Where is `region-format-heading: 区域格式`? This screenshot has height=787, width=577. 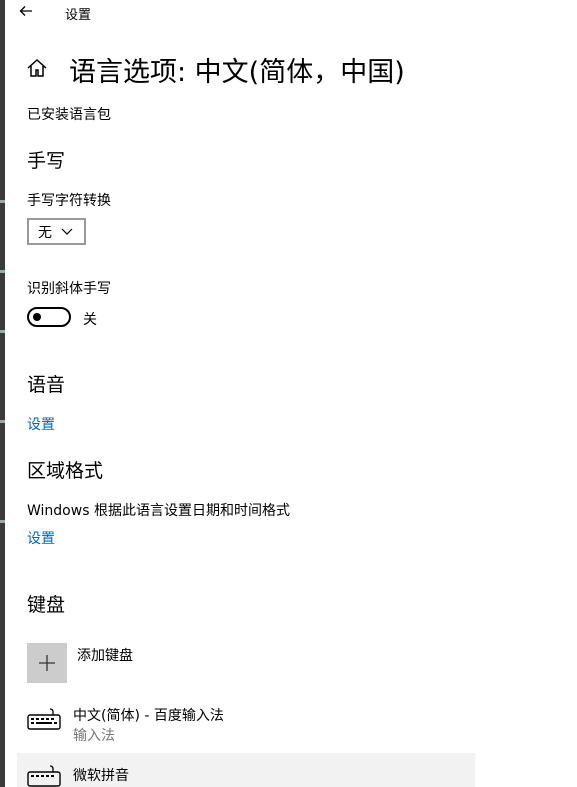
region-format-heading: 区域格式 is located at coordinates (65, 471).